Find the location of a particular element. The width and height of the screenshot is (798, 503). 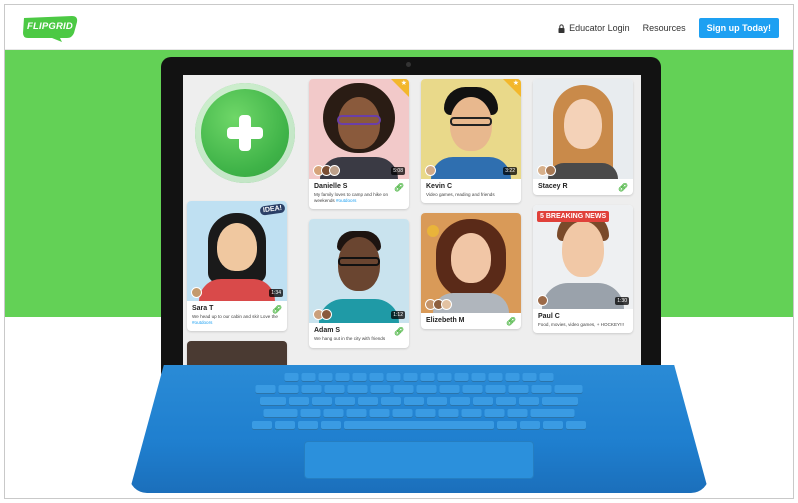

responder-name: Danielle S is located at coordinates (331, 186).